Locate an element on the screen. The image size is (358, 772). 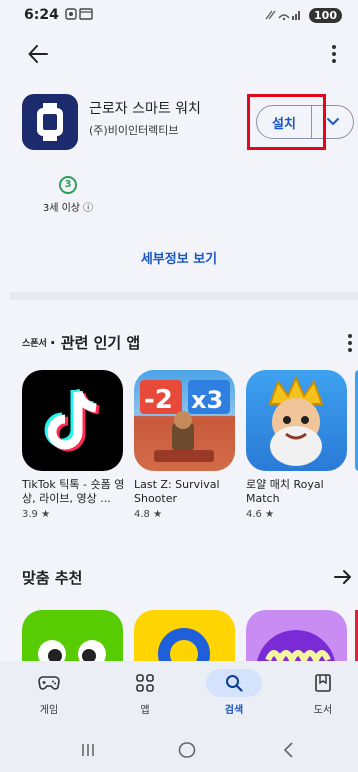
more-options-button is located at coordinates (334, 54).